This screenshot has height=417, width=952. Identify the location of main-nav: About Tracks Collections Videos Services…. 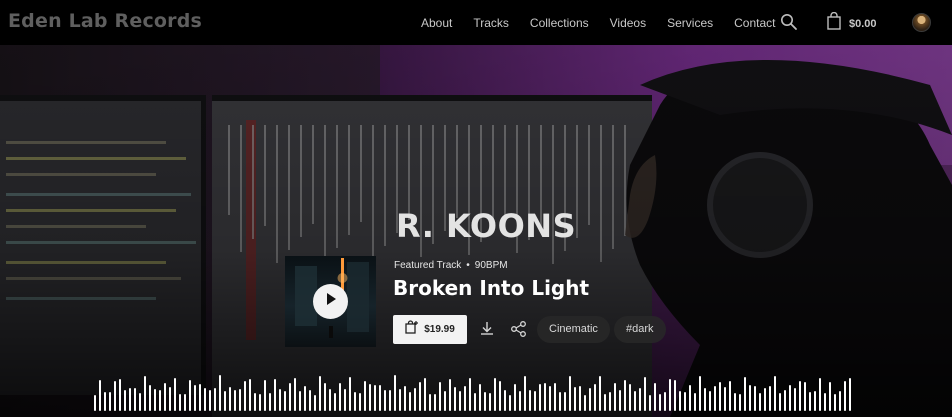
(608, 22).